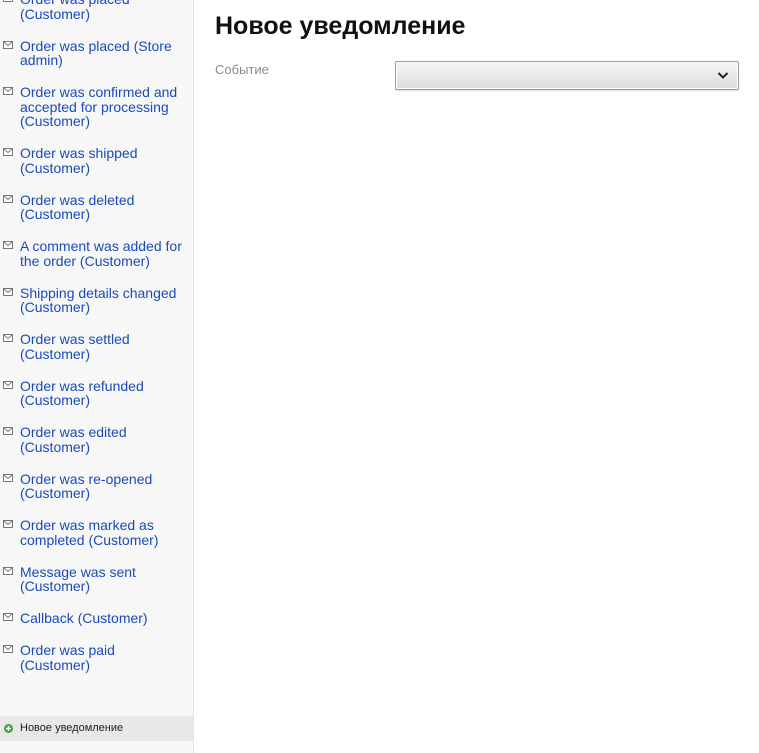 The width and height of the screenshot is (759, 753). I want to click on notification-item-label: Order was settled (Customer), so click(75, 346).